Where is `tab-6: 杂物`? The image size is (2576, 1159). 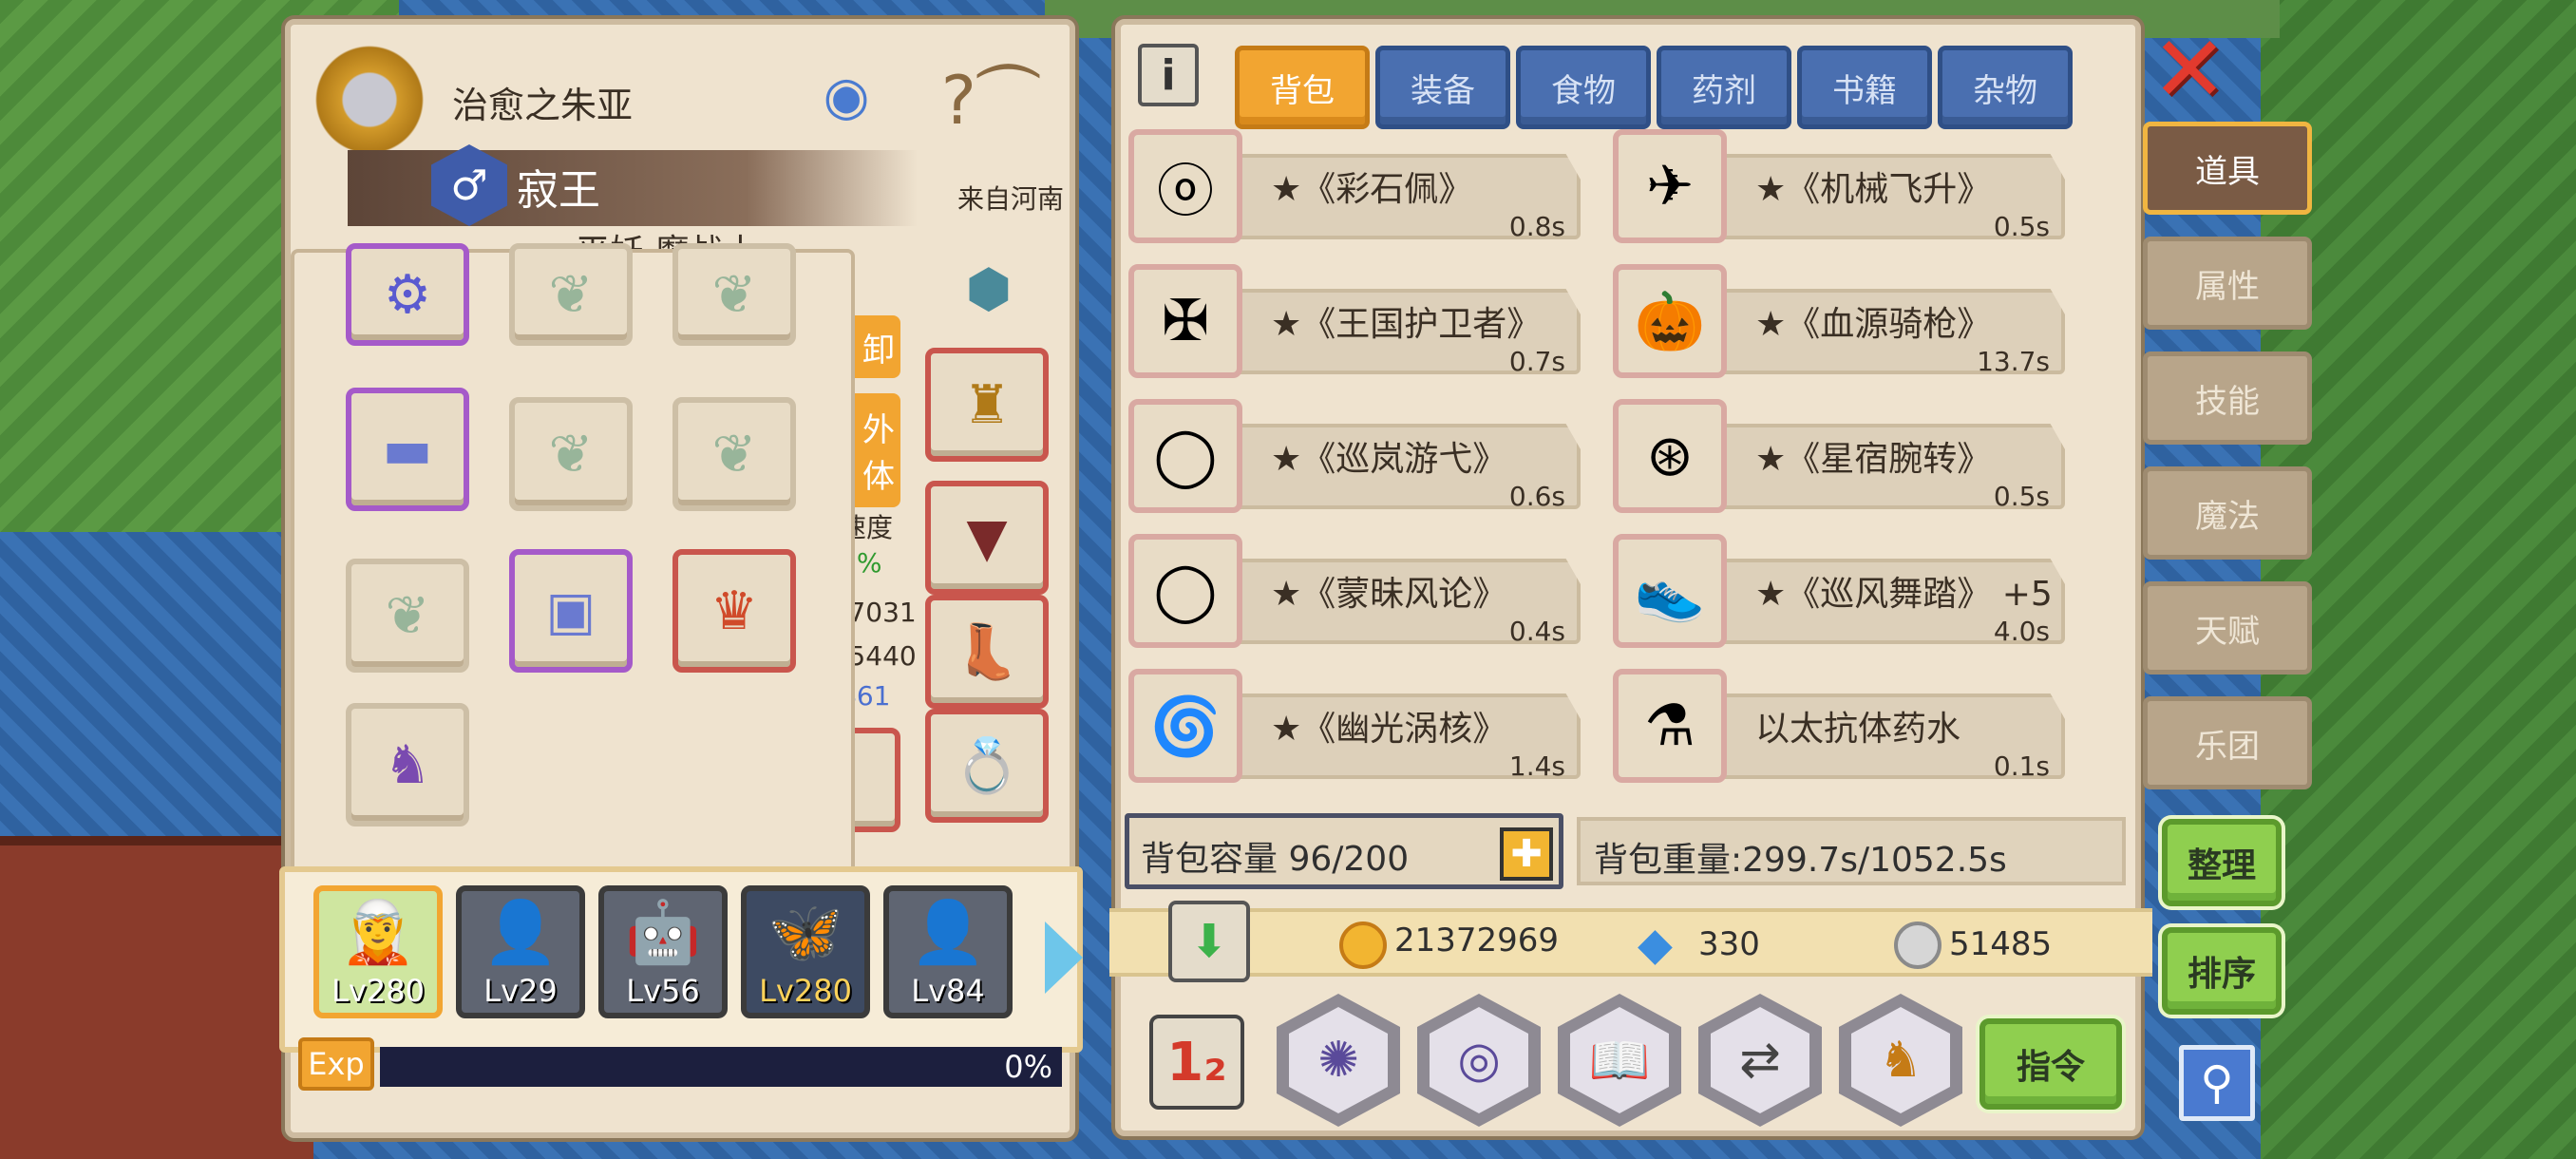 tab-6: 杂物 is located at coordinates (2006, 87).